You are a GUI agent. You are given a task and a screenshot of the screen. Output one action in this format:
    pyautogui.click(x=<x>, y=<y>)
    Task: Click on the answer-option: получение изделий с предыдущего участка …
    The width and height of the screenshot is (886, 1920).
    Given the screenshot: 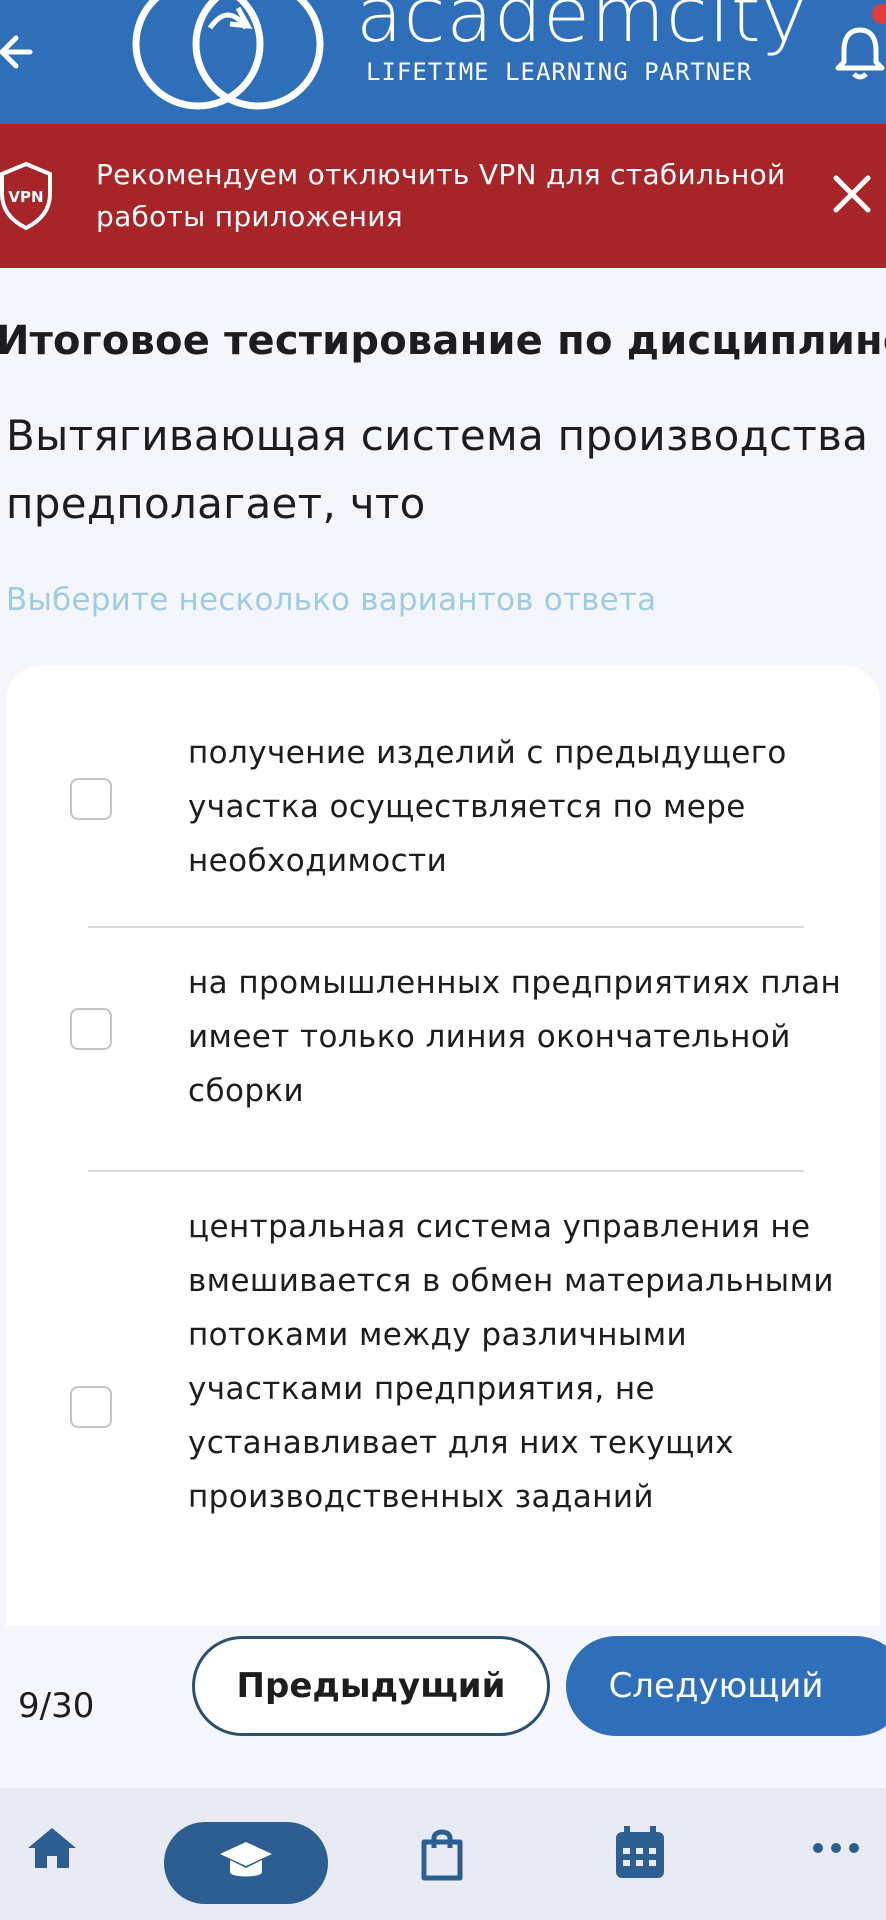 What is the action you would take?
    pyautogui.click(x=443, y=807)
    